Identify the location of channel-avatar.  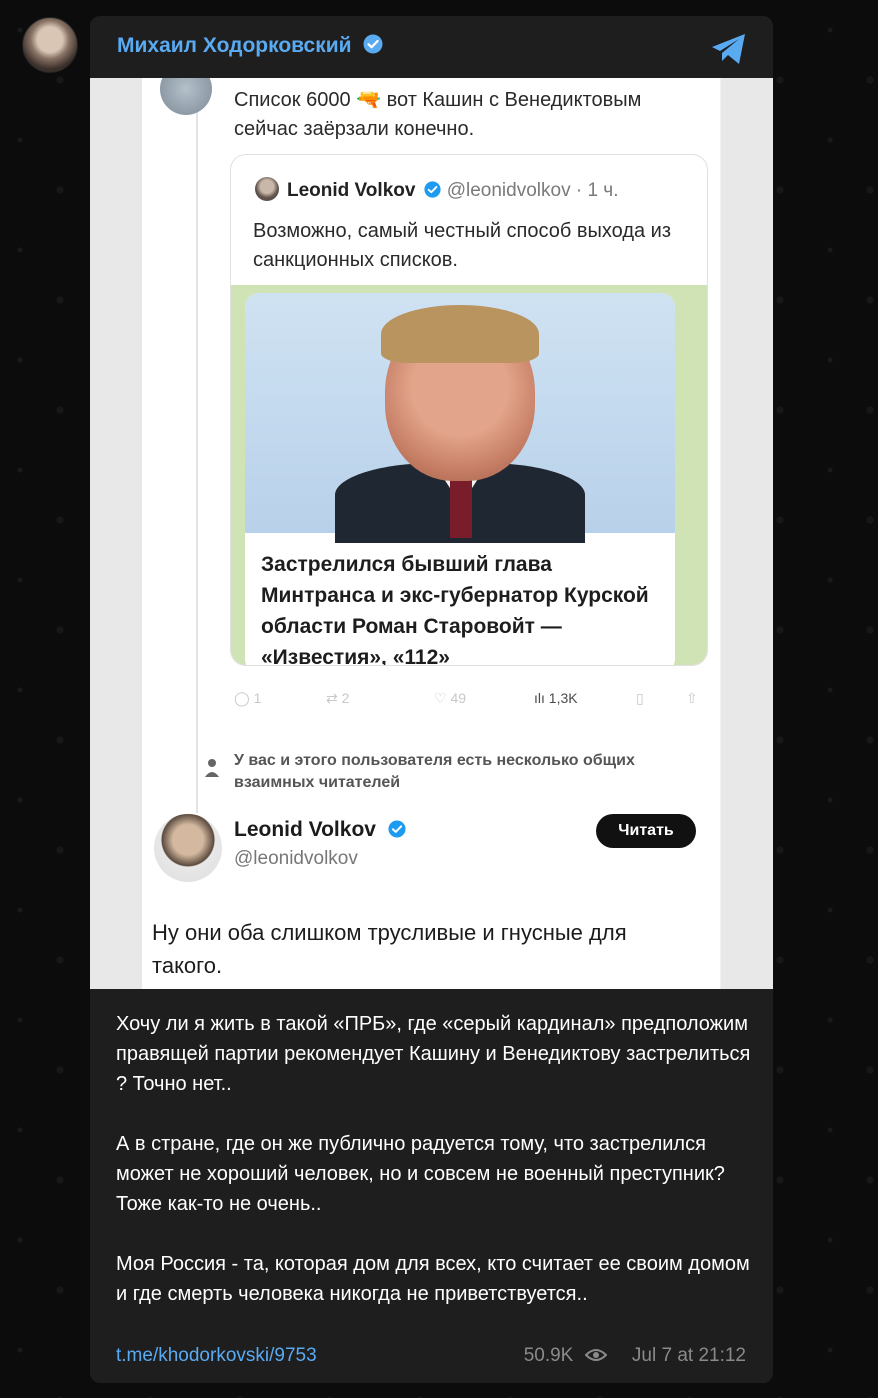
(50, 45).